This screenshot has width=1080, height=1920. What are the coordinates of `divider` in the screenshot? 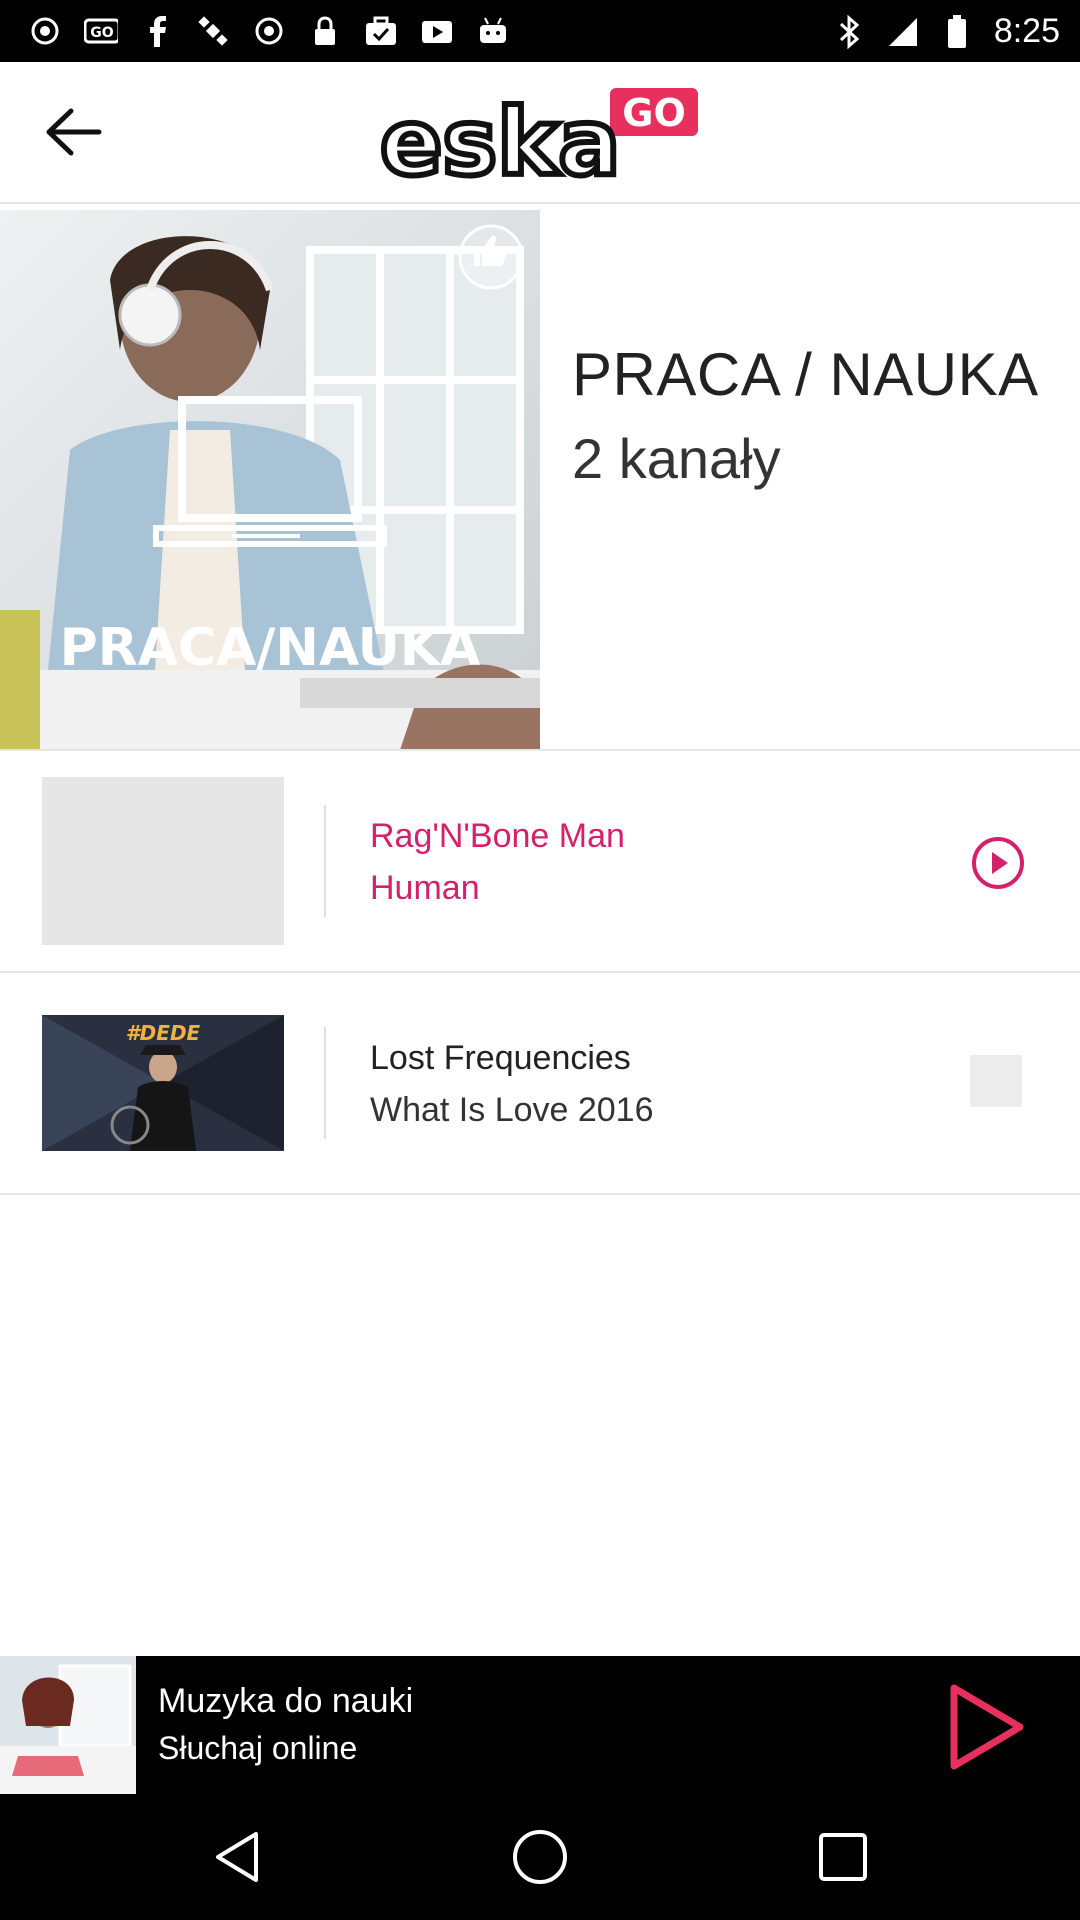 It's located at (540, 1194).